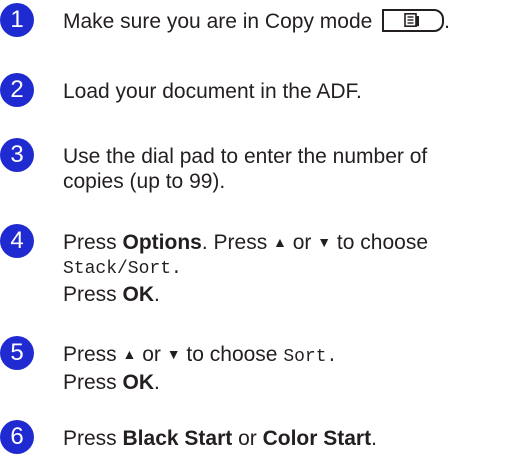 This screenshot has width=530, height=460. Describe the element at coordinates (310, 357) in the screenshot. I see `menu-value-sort: Sort.` at that location.